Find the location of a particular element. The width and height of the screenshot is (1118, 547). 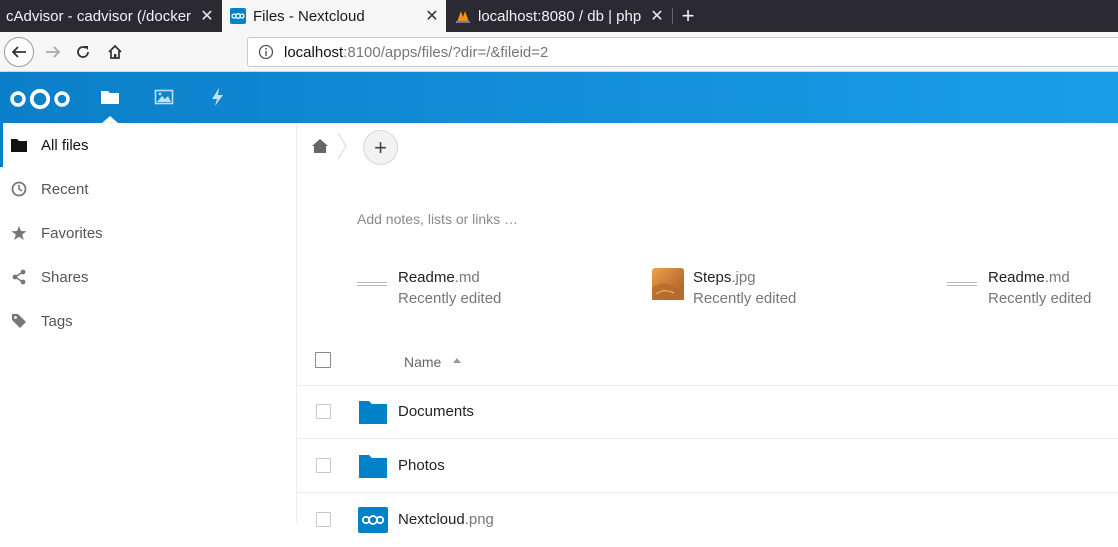

add-new-button: + is located at coordinates (380, 147).